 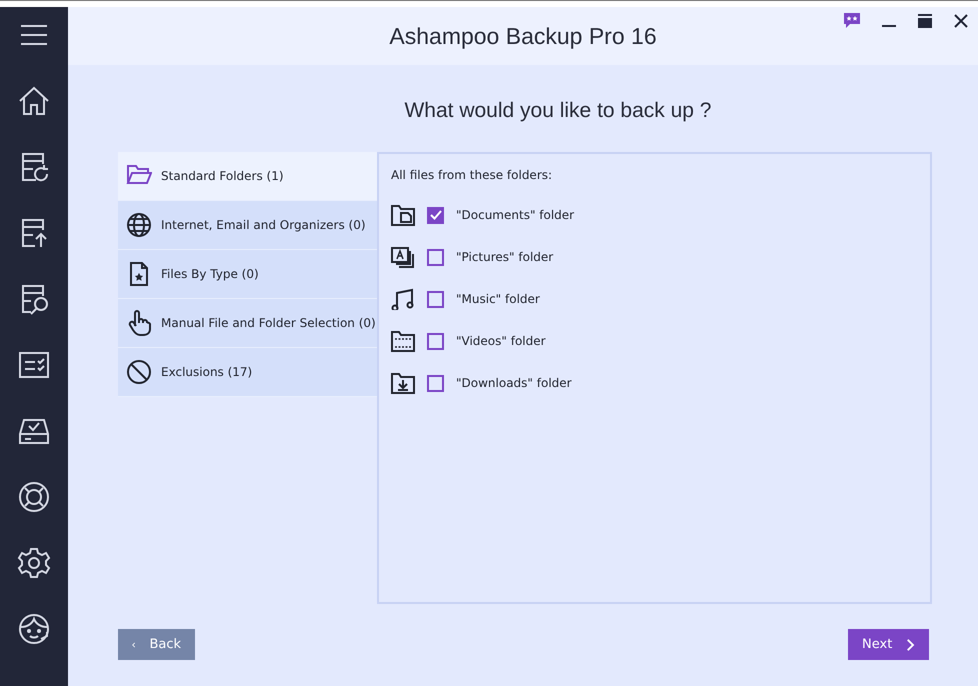 What do you see at coordinates (514, 383) in the screenshot?
I see `checkbox-label: "Downloads" folder` at bounding box center [514, 383].